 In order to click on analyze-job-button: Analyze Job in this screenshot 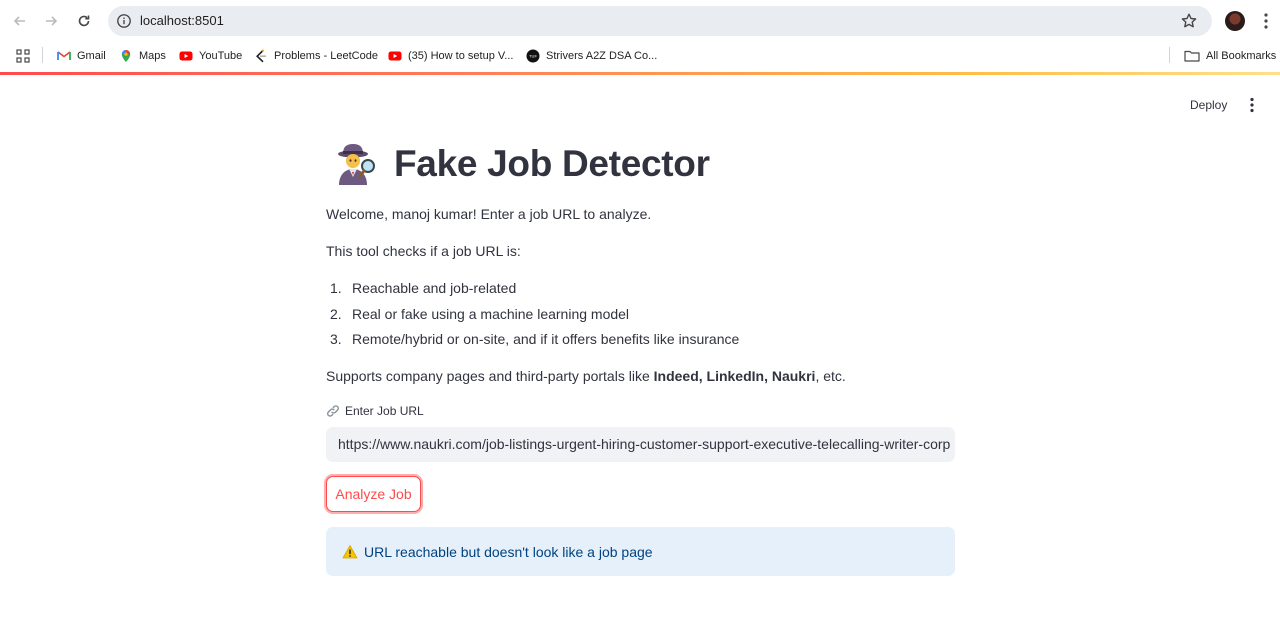, I will do `click(373, 494)`.